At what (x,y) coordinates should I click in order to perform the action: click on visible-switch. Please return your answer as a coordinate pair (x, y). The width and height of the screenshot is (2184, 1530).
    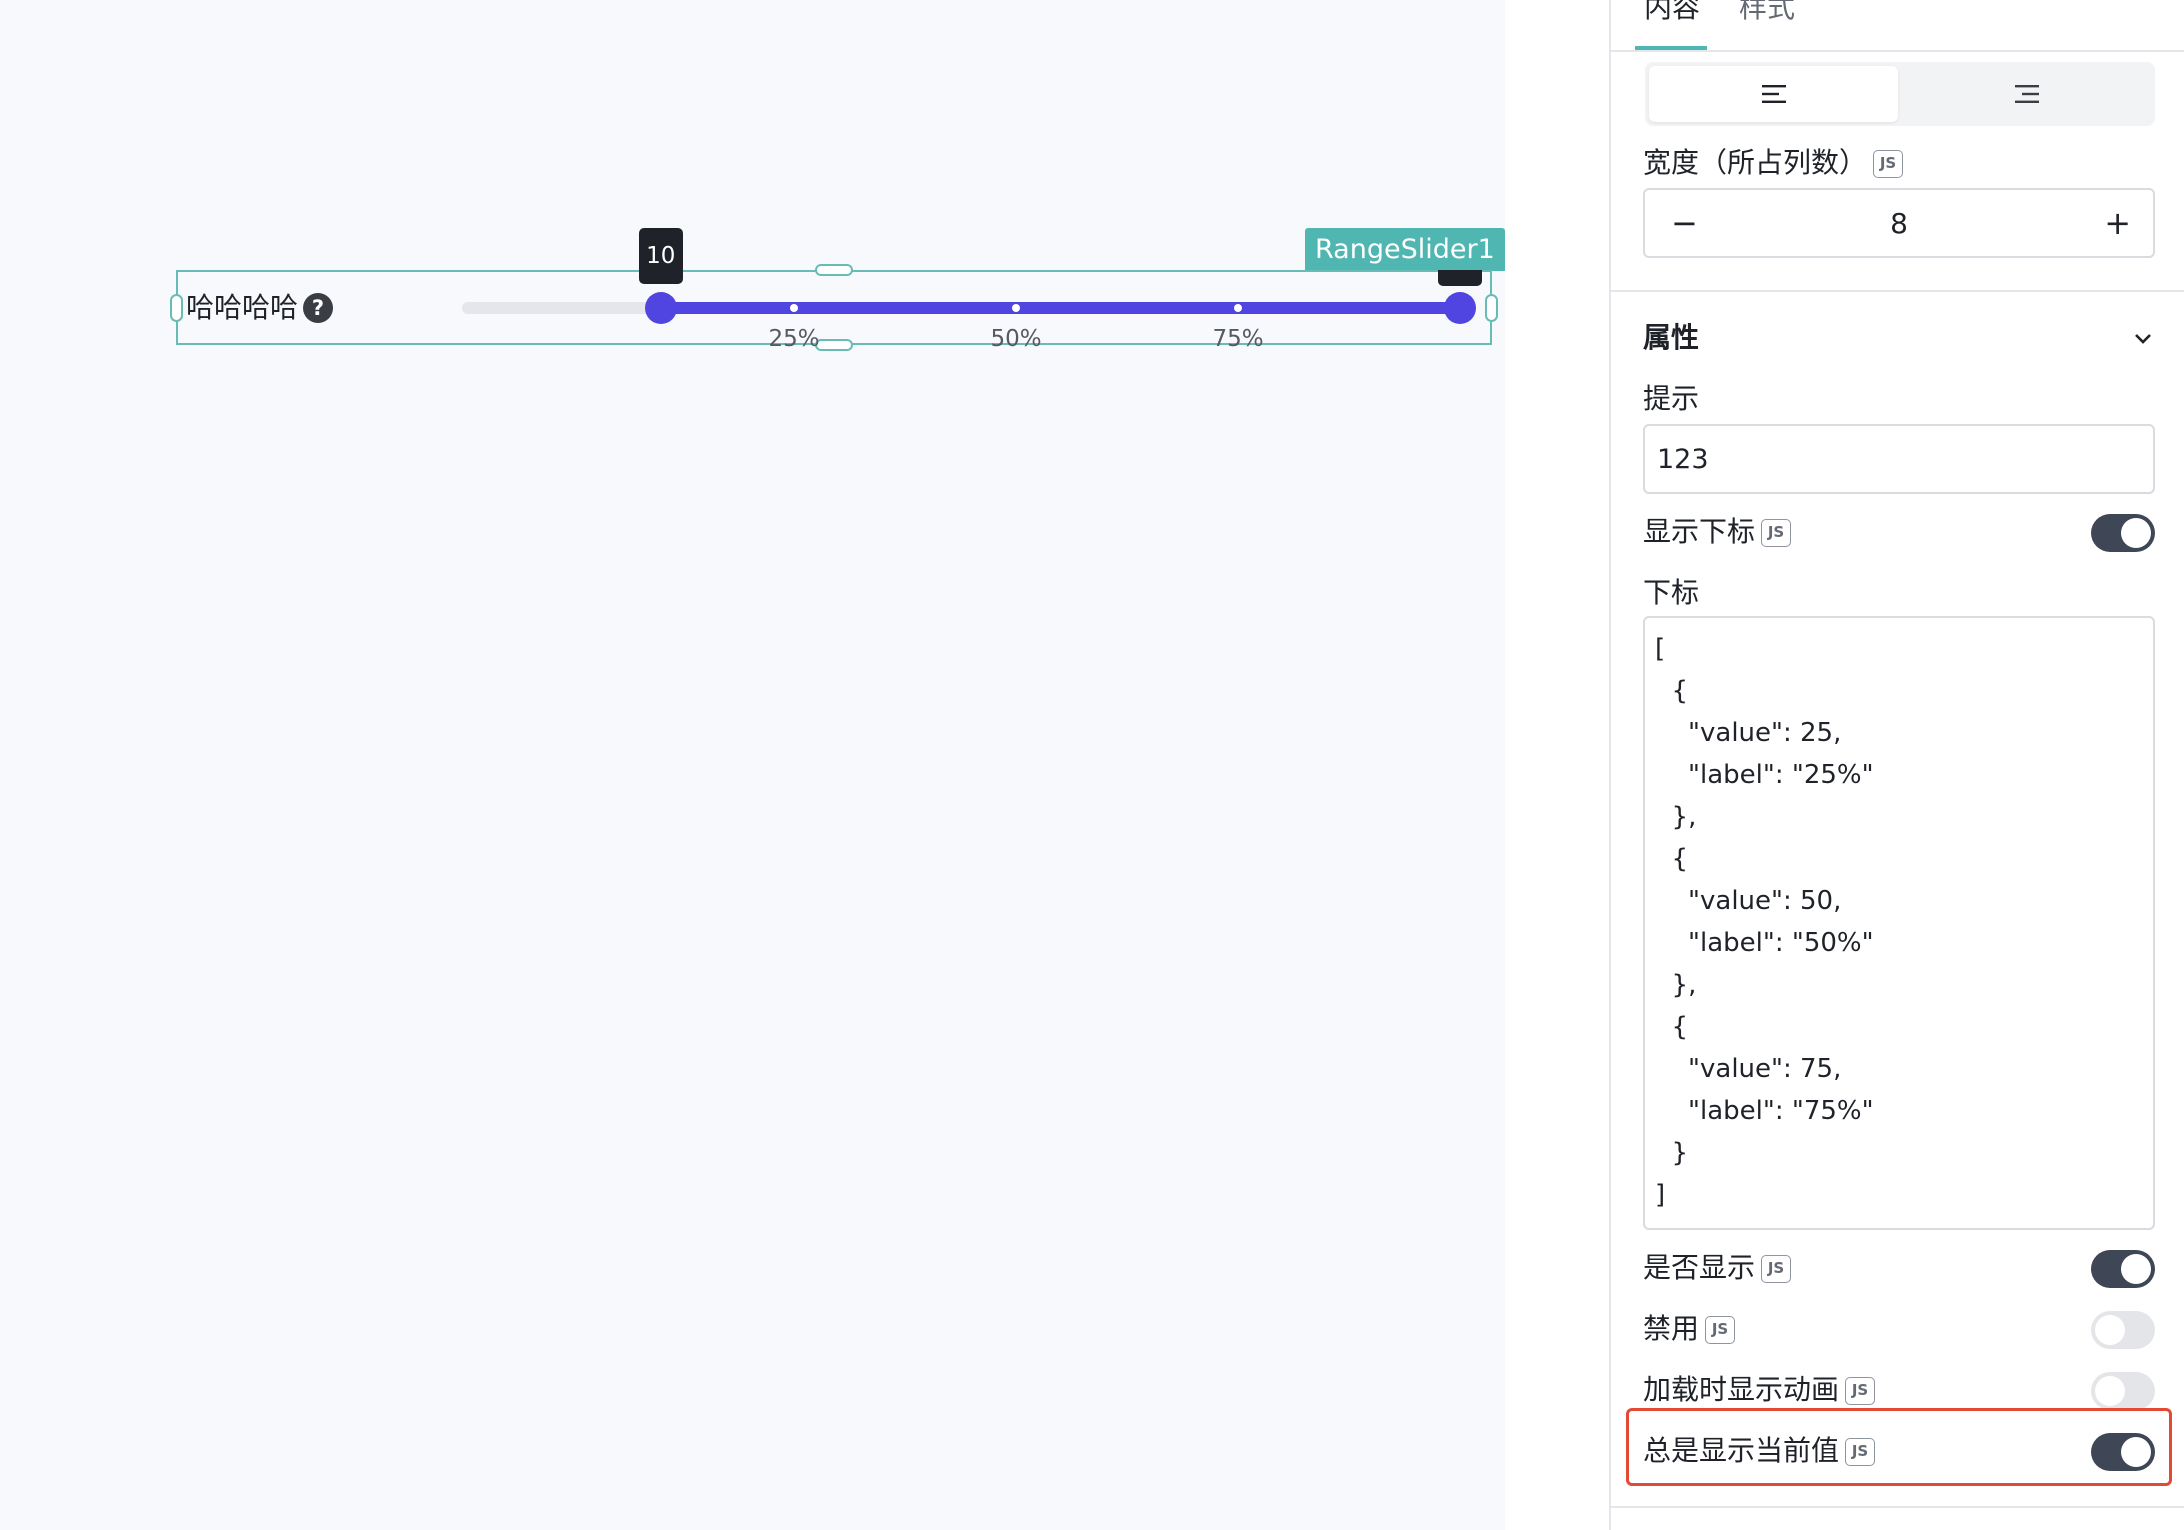
    Looking at the image, I should click on (2123, 1269).